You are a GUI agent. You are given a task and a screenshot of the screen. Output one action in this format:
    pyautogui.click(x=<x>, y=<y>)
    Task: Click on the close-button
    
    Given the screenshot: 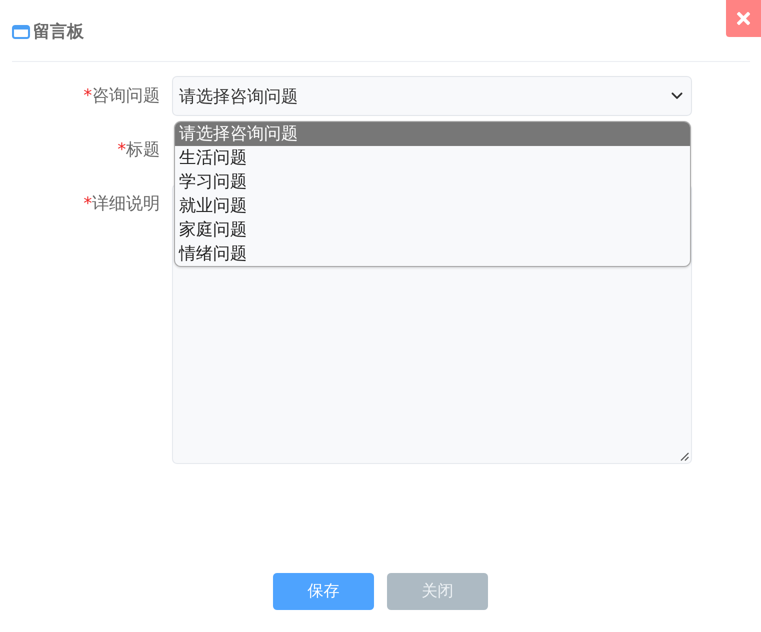 What is the action you would take?
    pyautogui.click(x=743, y=18)
    